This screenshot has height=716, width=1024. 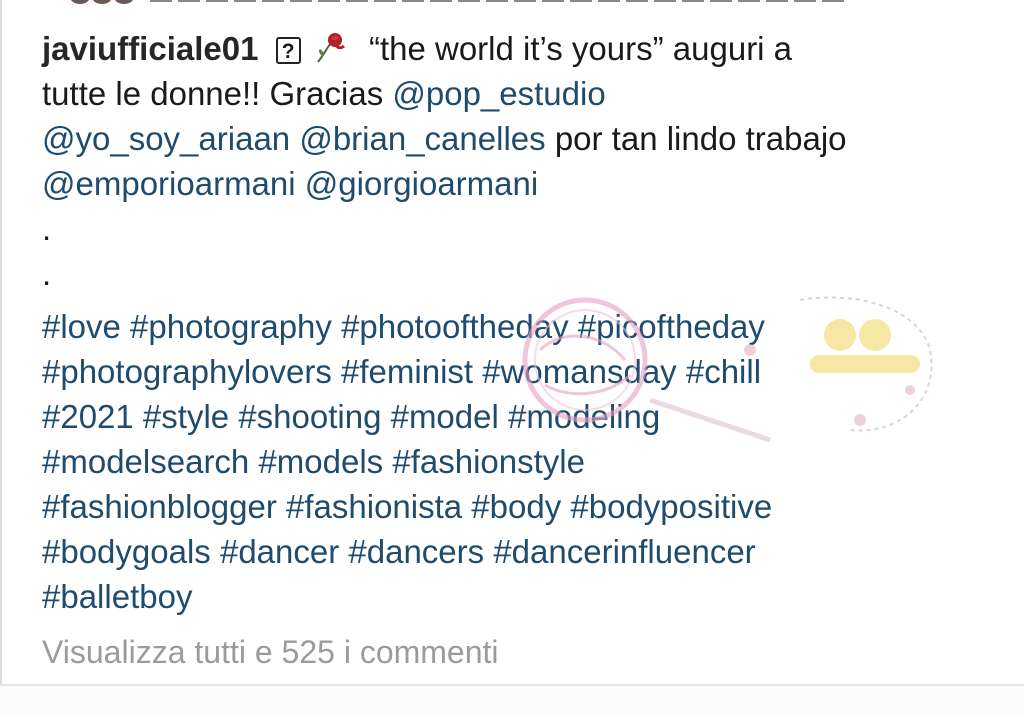 I want to click on caption-line-2: tutte le donne!! Gracias @pop_estudio, so click(x=522, y=93).